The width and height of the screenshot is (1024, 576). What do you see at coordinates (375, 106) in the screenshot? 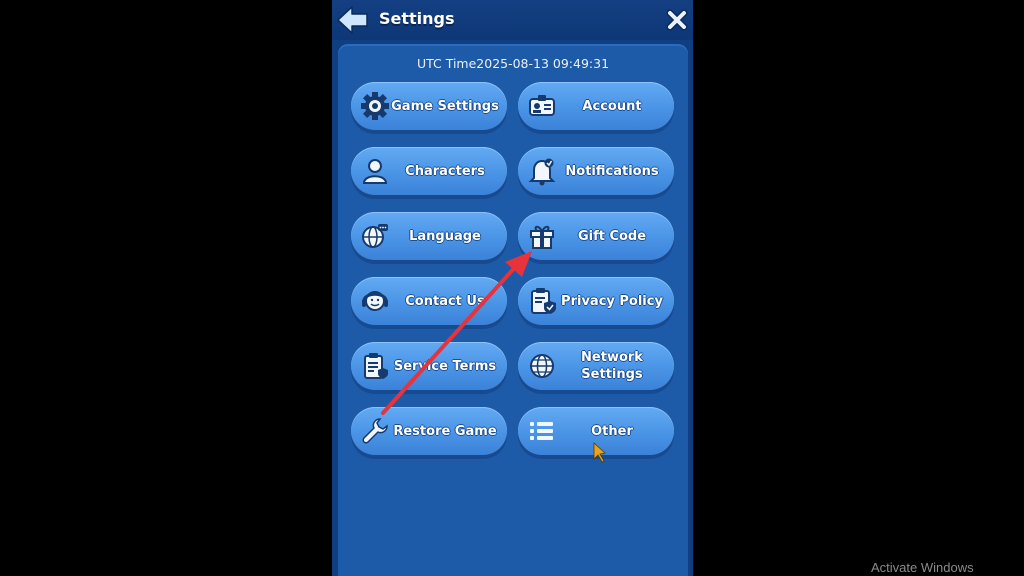
I see `gear-icon` at bounding box center [375, 106].